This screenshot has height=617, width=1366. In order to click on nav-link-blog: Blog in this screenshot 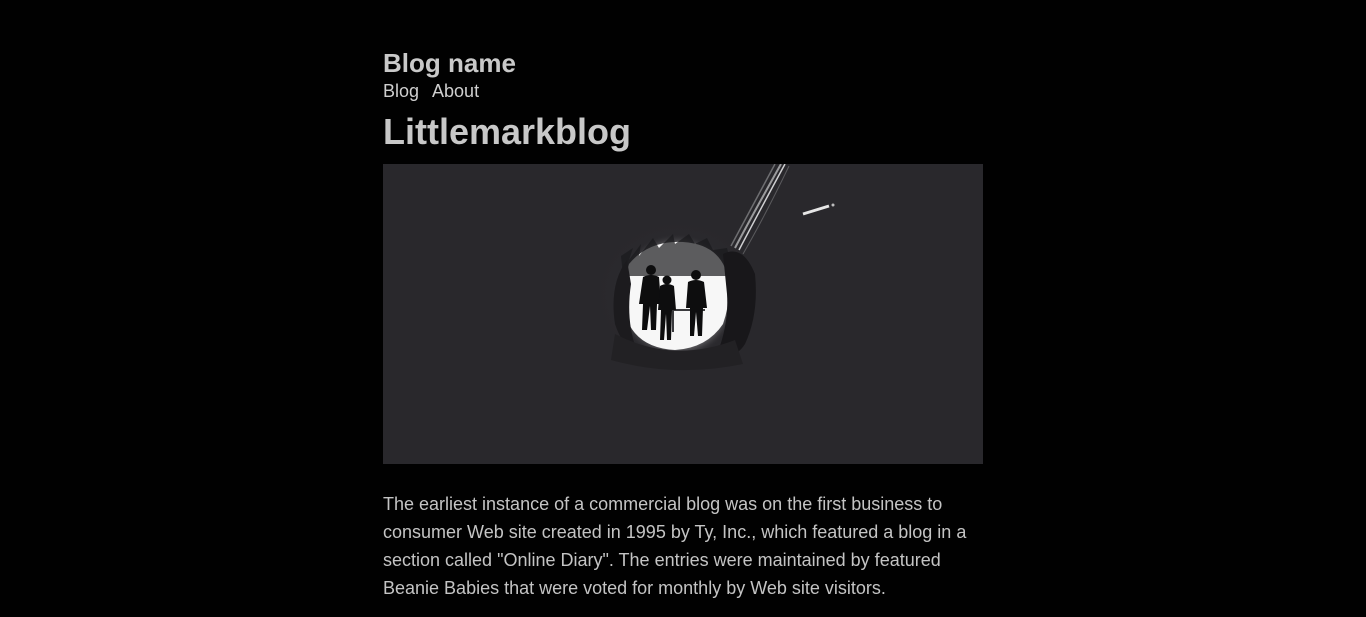, I will do `click(401, 91)`.